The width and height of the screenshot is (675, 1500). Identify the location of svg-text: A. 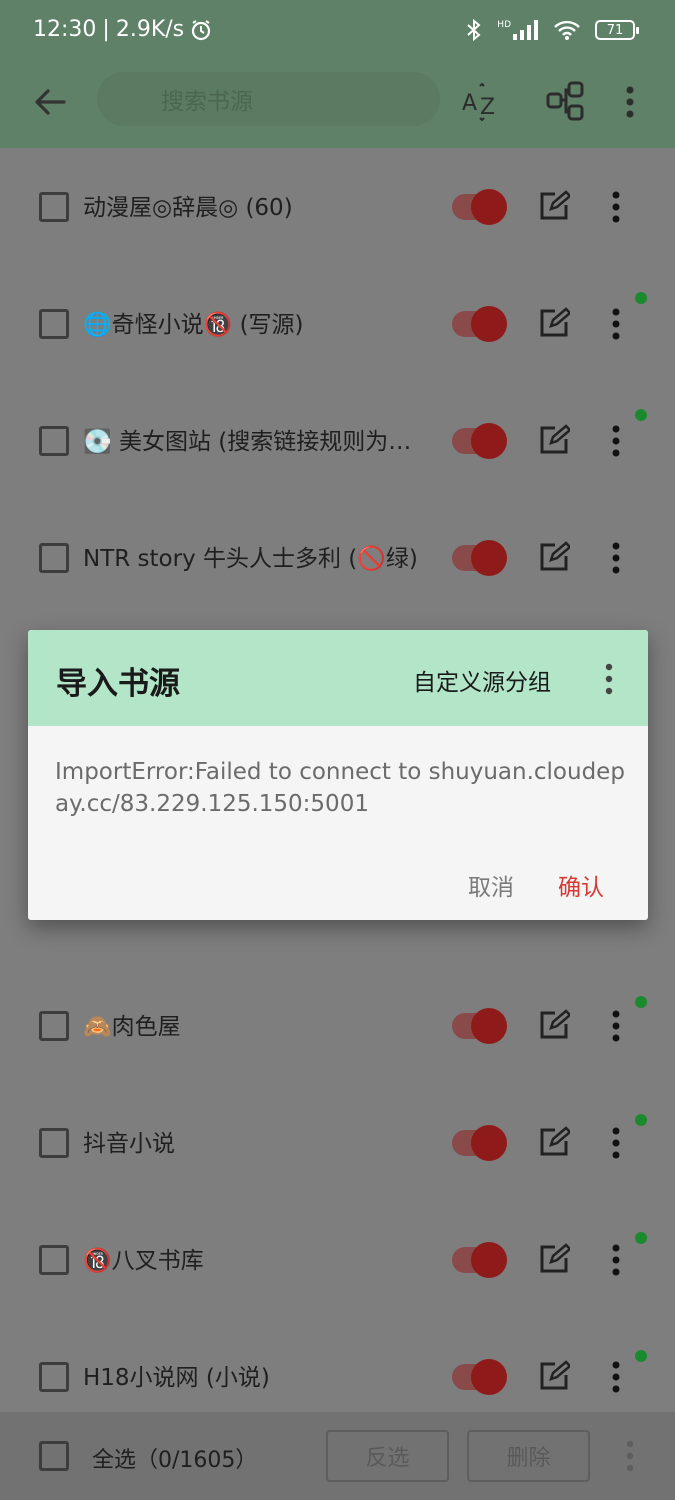
(469, 103).